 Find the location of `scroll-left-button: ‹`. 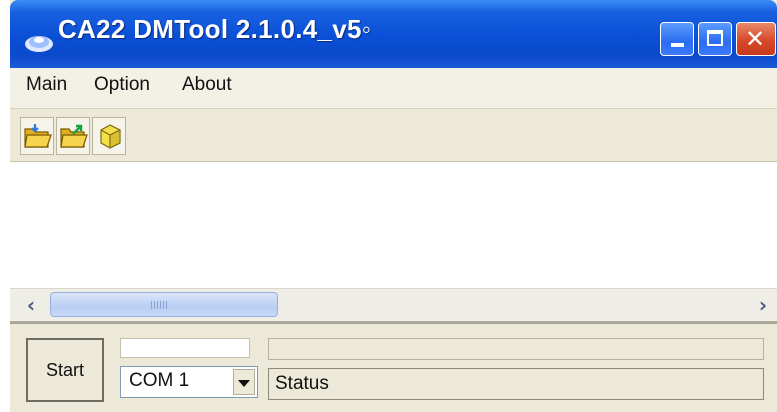

scroll-left-button: ‹ is located at coordinates (31, 305).